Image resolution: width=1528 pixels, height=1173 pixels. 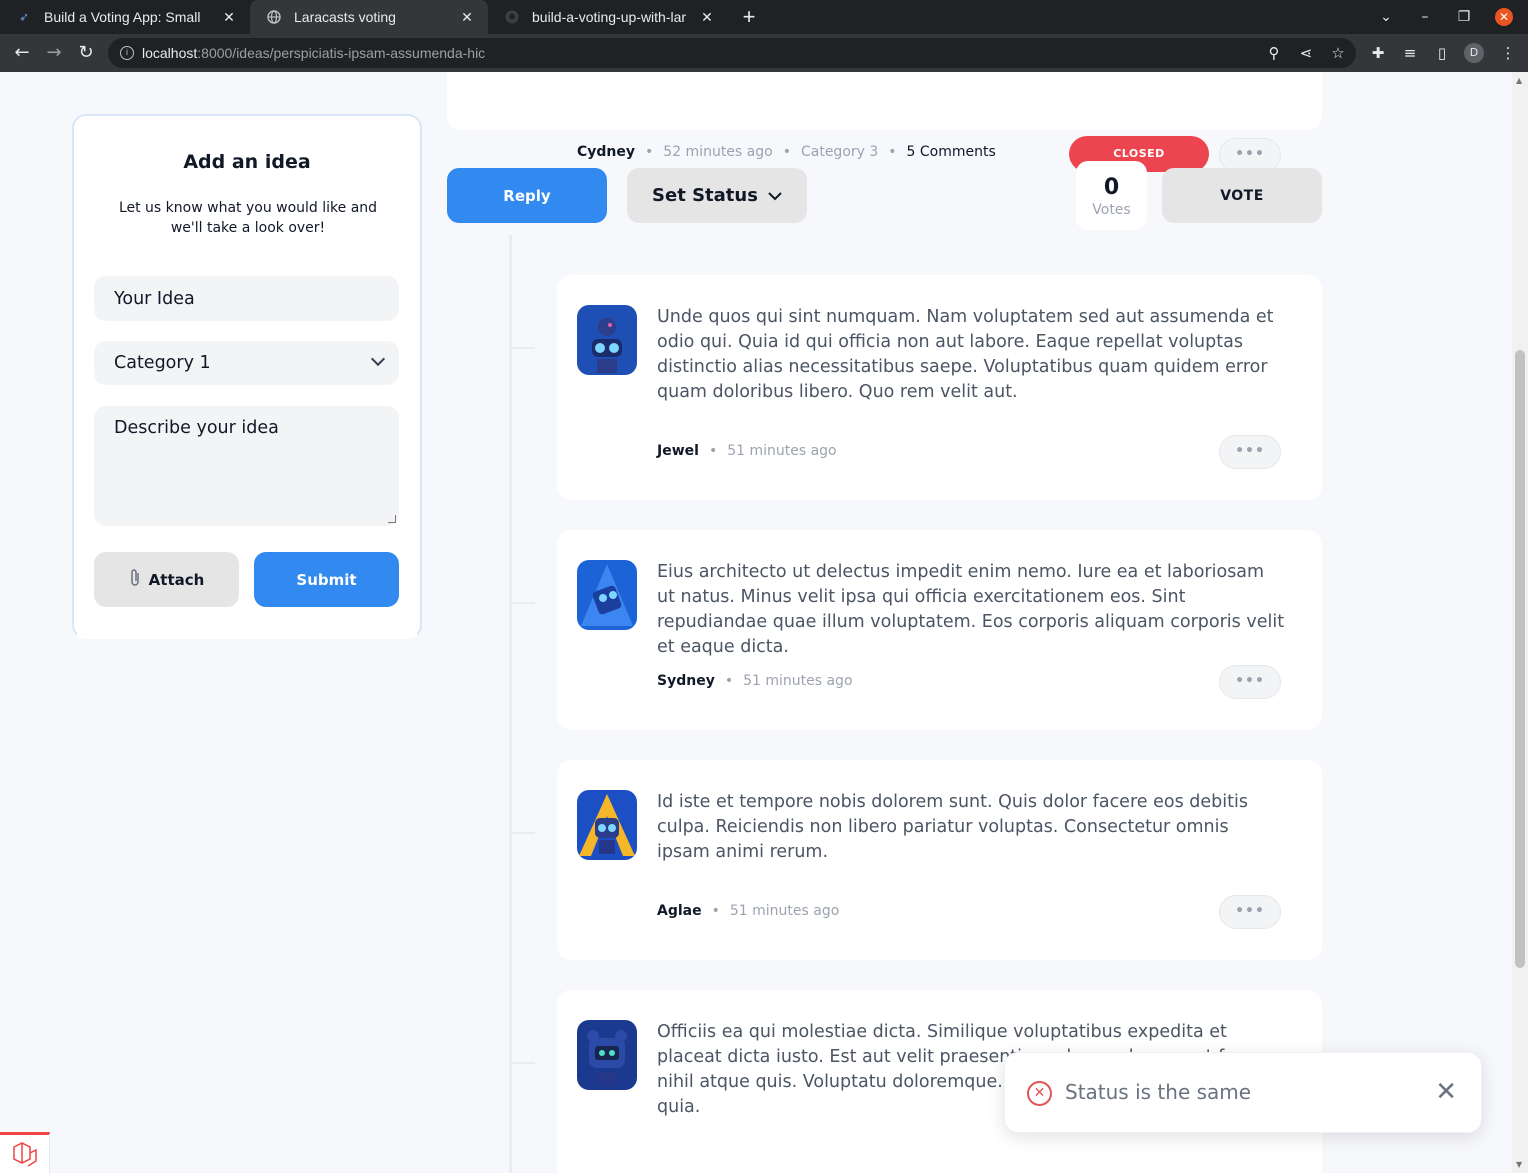 What do you see at coordinates (392, 519) in the screenshot?
I see `resize-handle` at bounding box center [392, 519].